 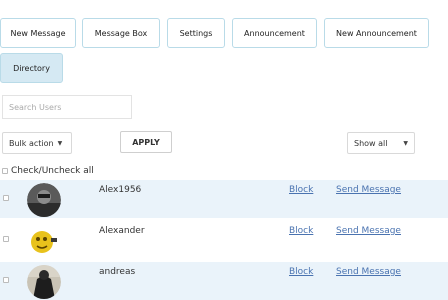 What do you see at coordinates (31, 143) in the screenshot?
I see `bulk-action-selected: Bulk action` at bounding box center [31, 143].